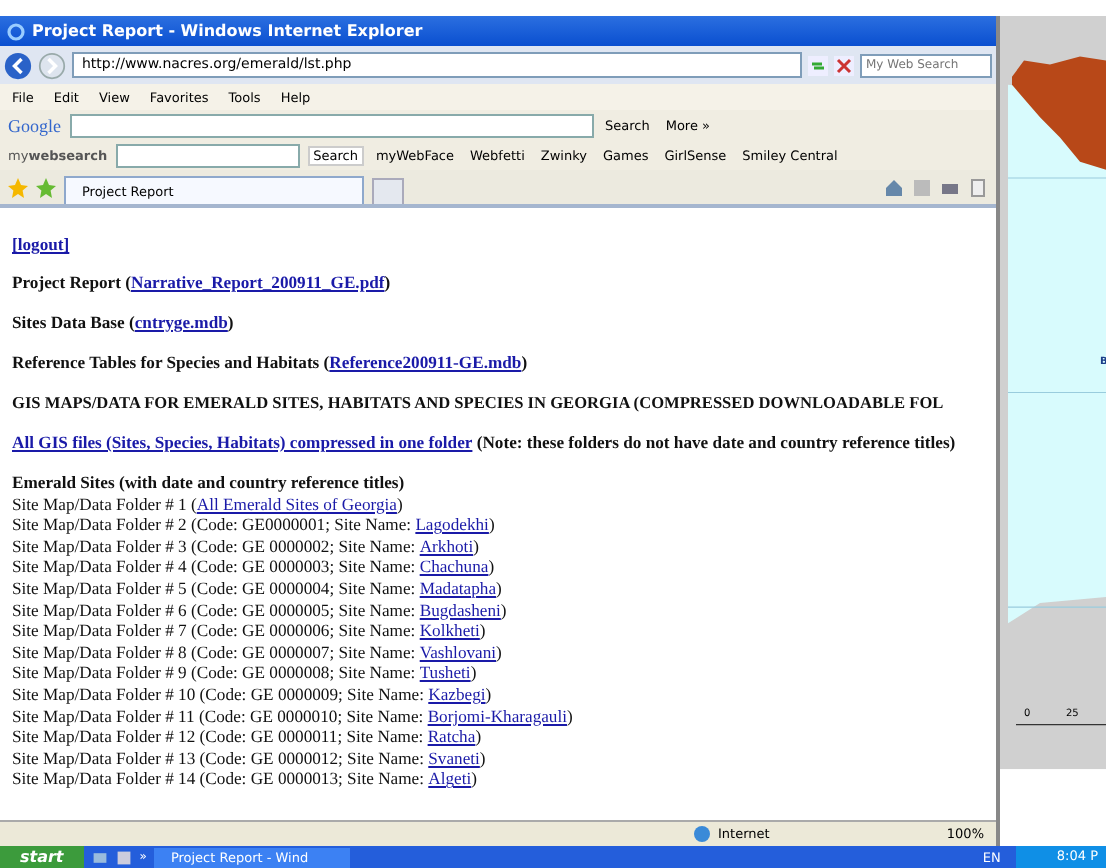 The height and width of the screenshot is (868, 1106). What do you see at coordinates (52, 65) in the screenshot?
I see `forward-button` at bounding box center [52, 65].